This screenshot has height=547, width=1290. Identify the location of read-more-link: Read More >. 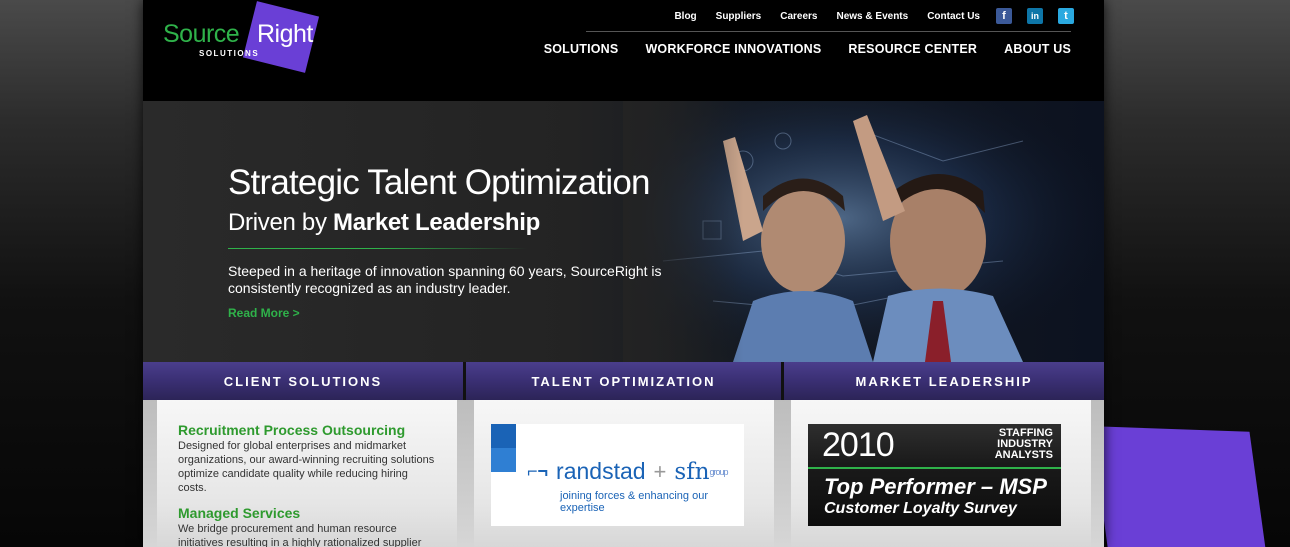
(264, 313).